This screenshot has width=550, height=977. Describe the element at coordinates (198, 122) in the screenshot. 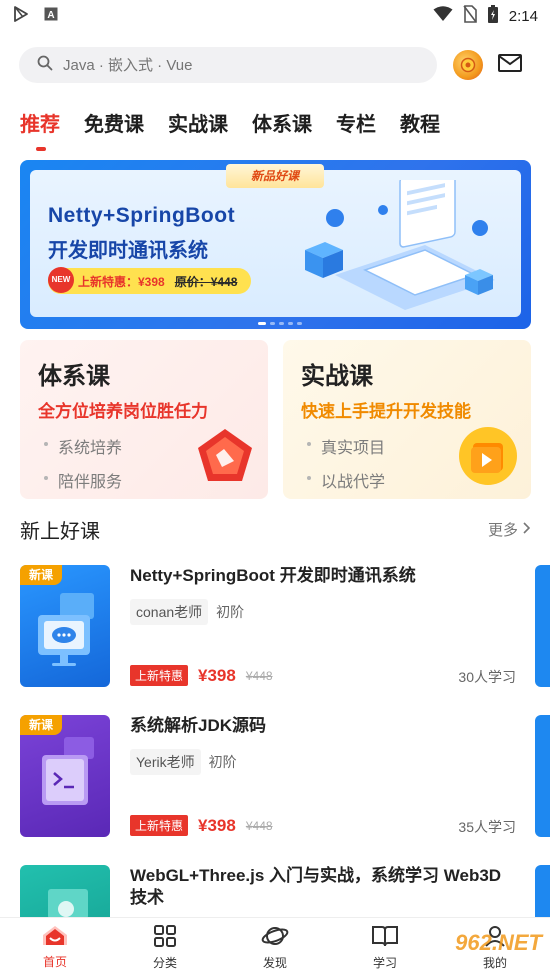

I see `tab-practical-courses: 实战课` at that location.